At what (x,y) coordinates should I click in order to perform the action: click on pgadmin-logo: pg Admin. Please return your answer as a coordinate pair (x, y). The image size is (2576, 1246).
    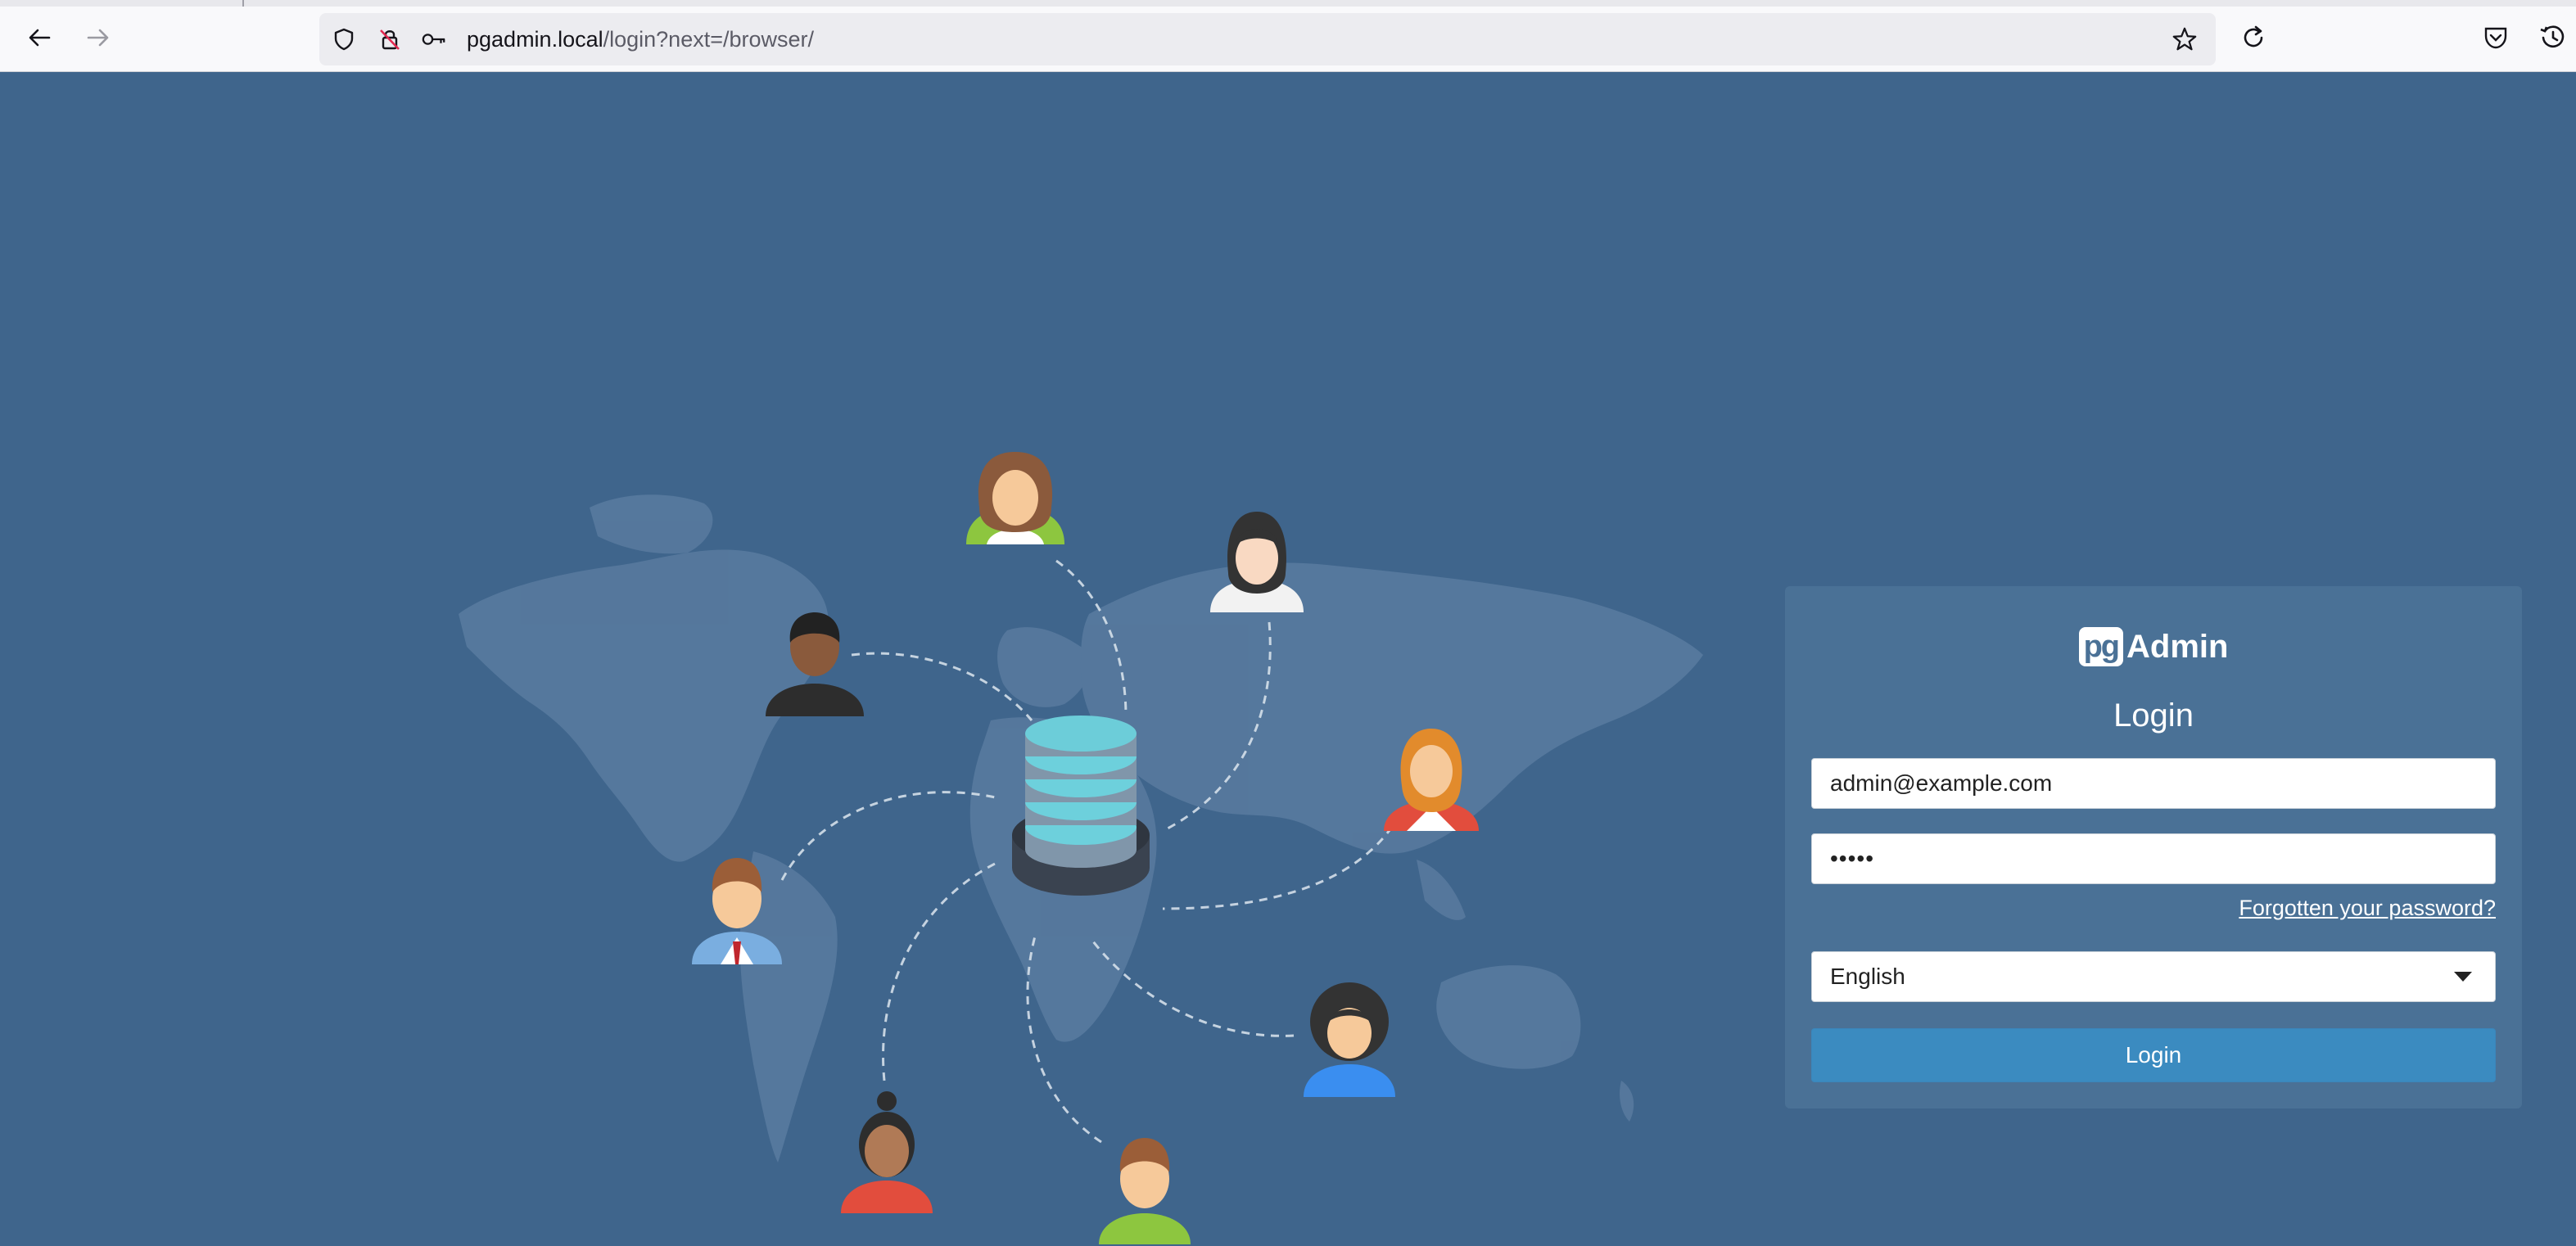
    Looking at the image, I should click on (2153, 646).